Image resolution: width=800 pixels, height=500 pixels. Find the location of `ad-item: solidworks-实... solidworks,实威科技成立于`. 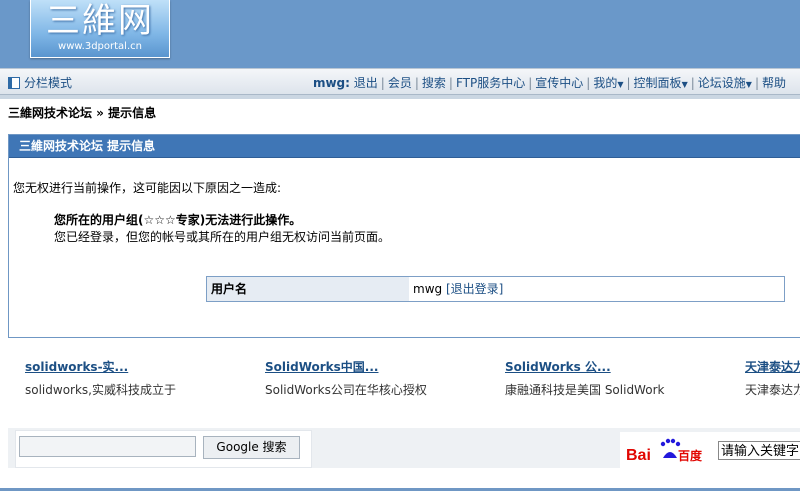

ad-item: solidworks-实... solidworks,实威科技成立于 is located at coordinates (100, 378).